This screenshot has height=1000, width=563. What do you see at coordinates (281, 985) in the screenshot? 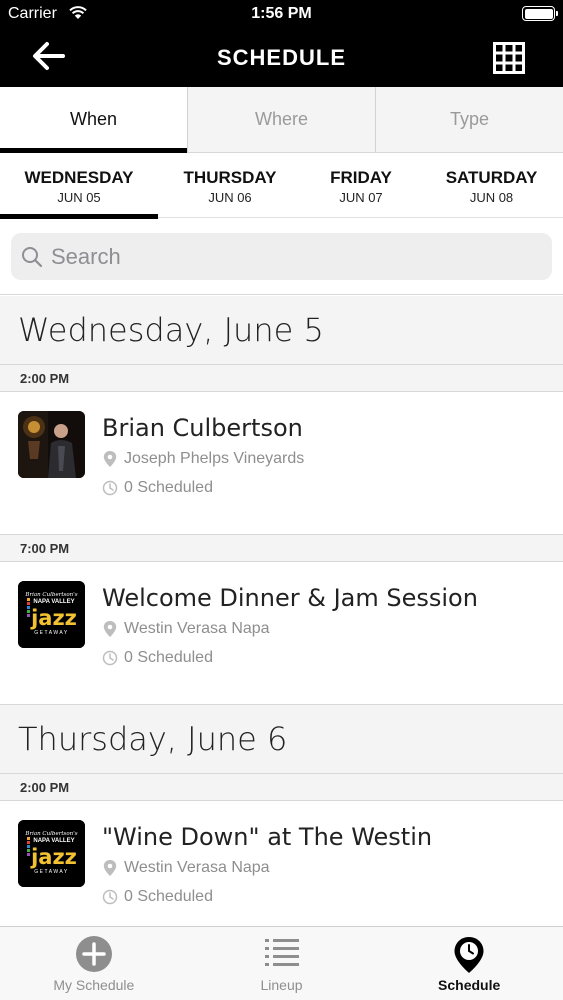
I see `tab-label: Lineup` at bounding box center [281, 985].